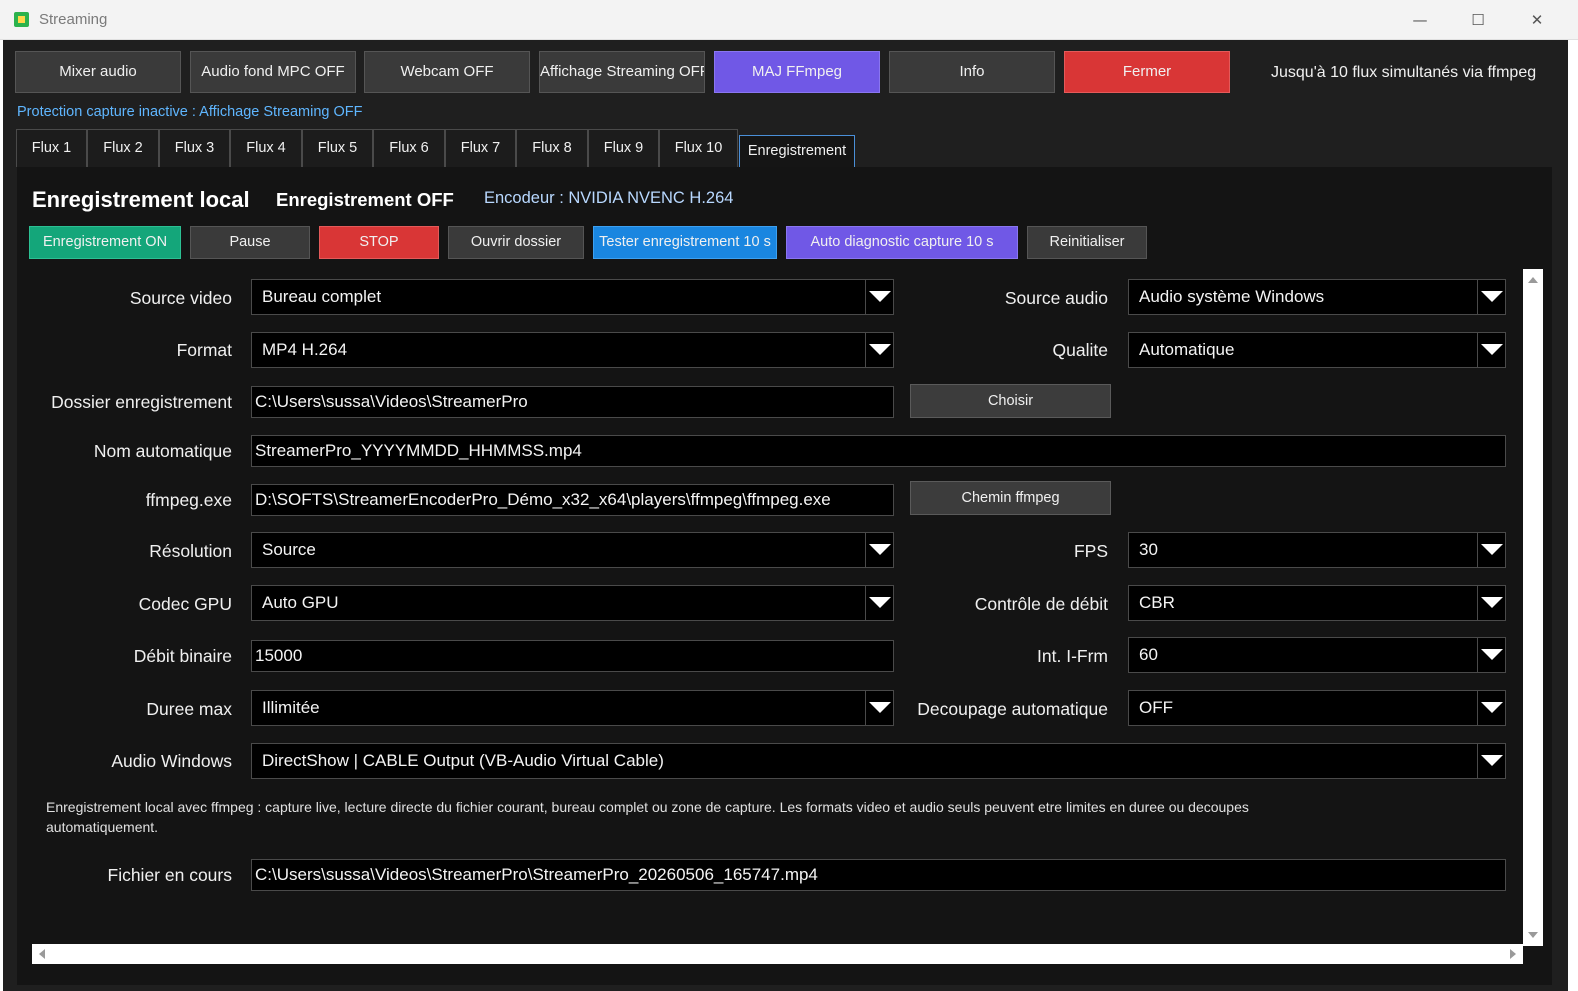 This screenshot has height=991, width=1578. What do you see at coordinates (289, 549) in the screenshot?
I see `resolution-value: Source` at bounding box center [289, 549].